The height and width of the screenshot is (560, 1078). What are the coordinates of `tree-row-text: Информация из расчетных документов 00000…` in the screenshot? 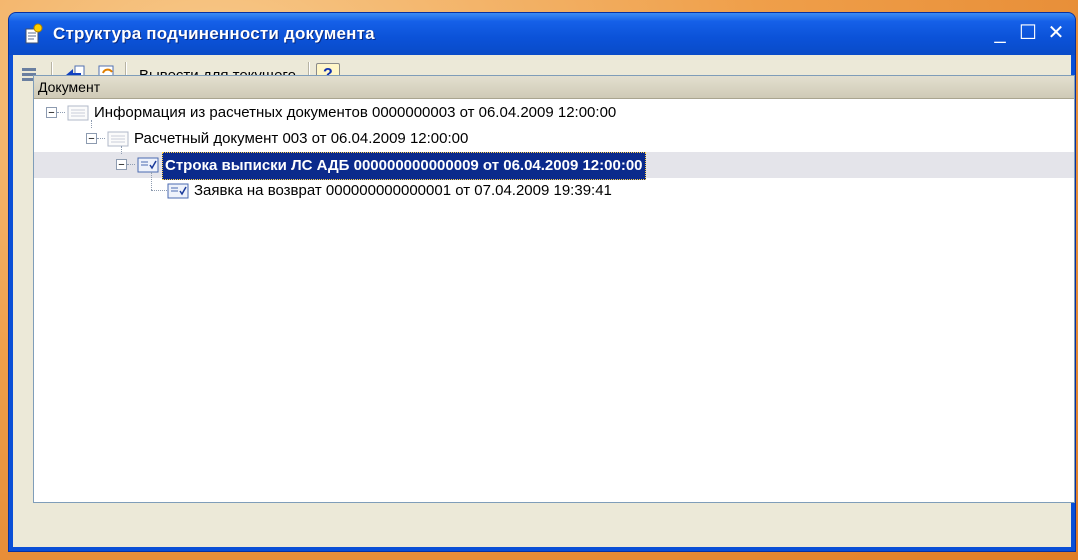 It's located at (355, 112).